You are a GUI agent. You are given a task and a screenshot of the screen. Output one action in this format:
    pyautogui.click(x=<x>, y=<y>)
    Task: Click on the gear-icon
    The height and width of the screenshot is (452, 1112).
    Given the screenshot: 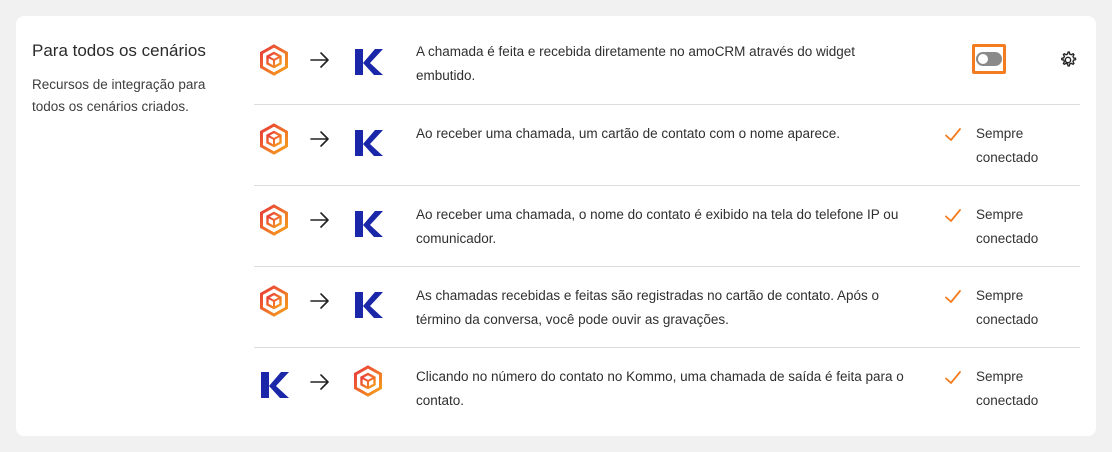 What is the action you would take?
    pyautogui.click(x=1068, y=60)
    